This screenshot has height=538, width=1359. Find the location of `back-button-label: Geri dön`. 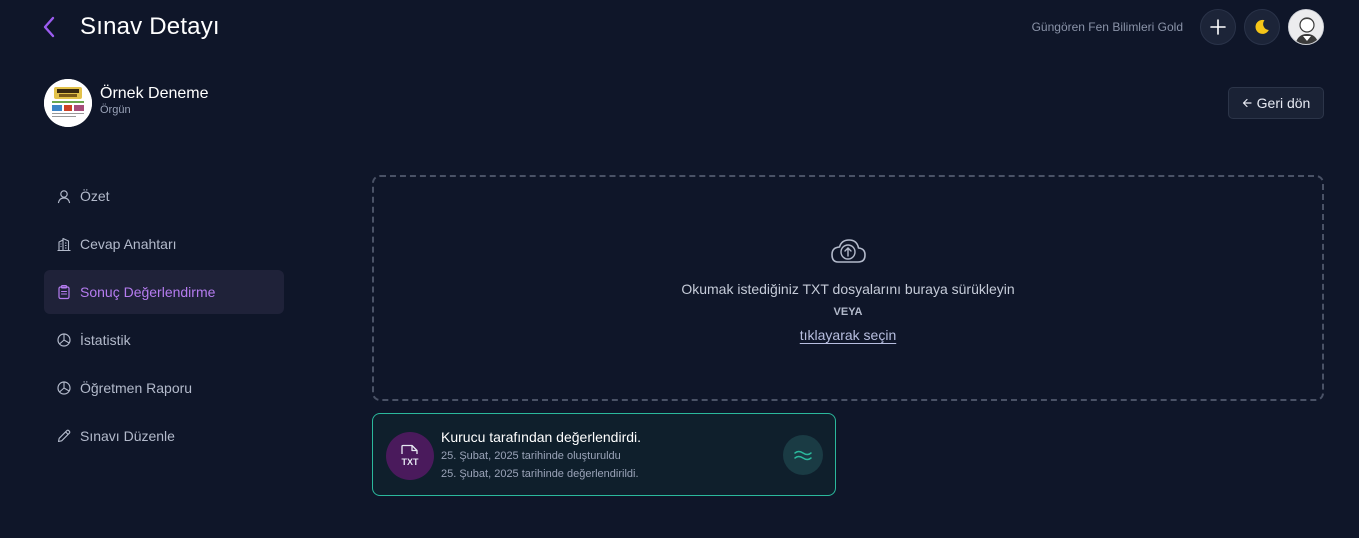

back-button-label: Geri dön is located at coordinates (1283, 103).